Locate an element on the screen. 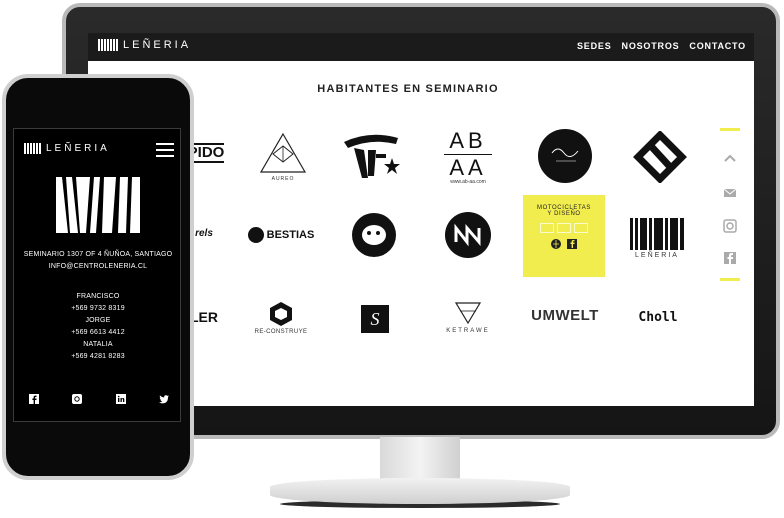 The image size is (784, 518). logo-choll: Choll is located at coordinates (658, 317).